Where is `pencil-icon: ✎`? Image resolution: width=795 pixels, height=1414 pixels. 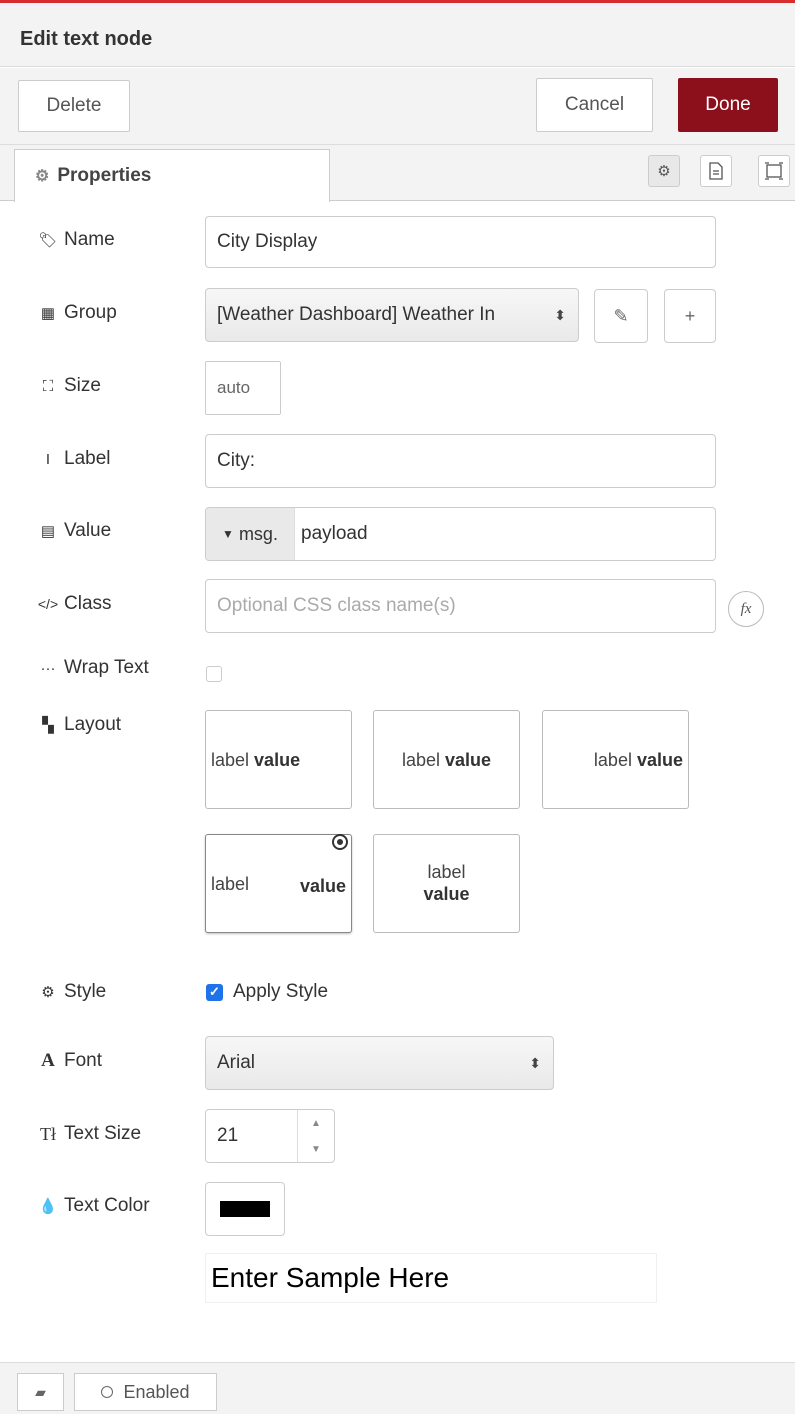
pencil-icon: ✎ is located at coordinates (621, 315).